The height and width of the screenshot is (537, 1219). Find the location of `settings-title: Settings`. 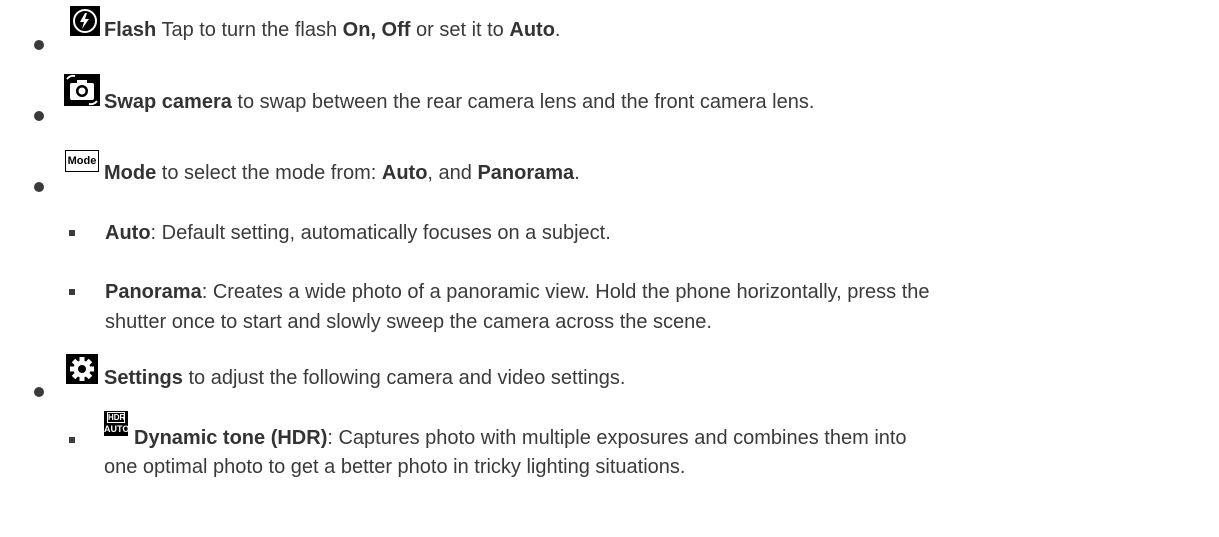

settings-title: Settings is located at coordinates (143, 378).